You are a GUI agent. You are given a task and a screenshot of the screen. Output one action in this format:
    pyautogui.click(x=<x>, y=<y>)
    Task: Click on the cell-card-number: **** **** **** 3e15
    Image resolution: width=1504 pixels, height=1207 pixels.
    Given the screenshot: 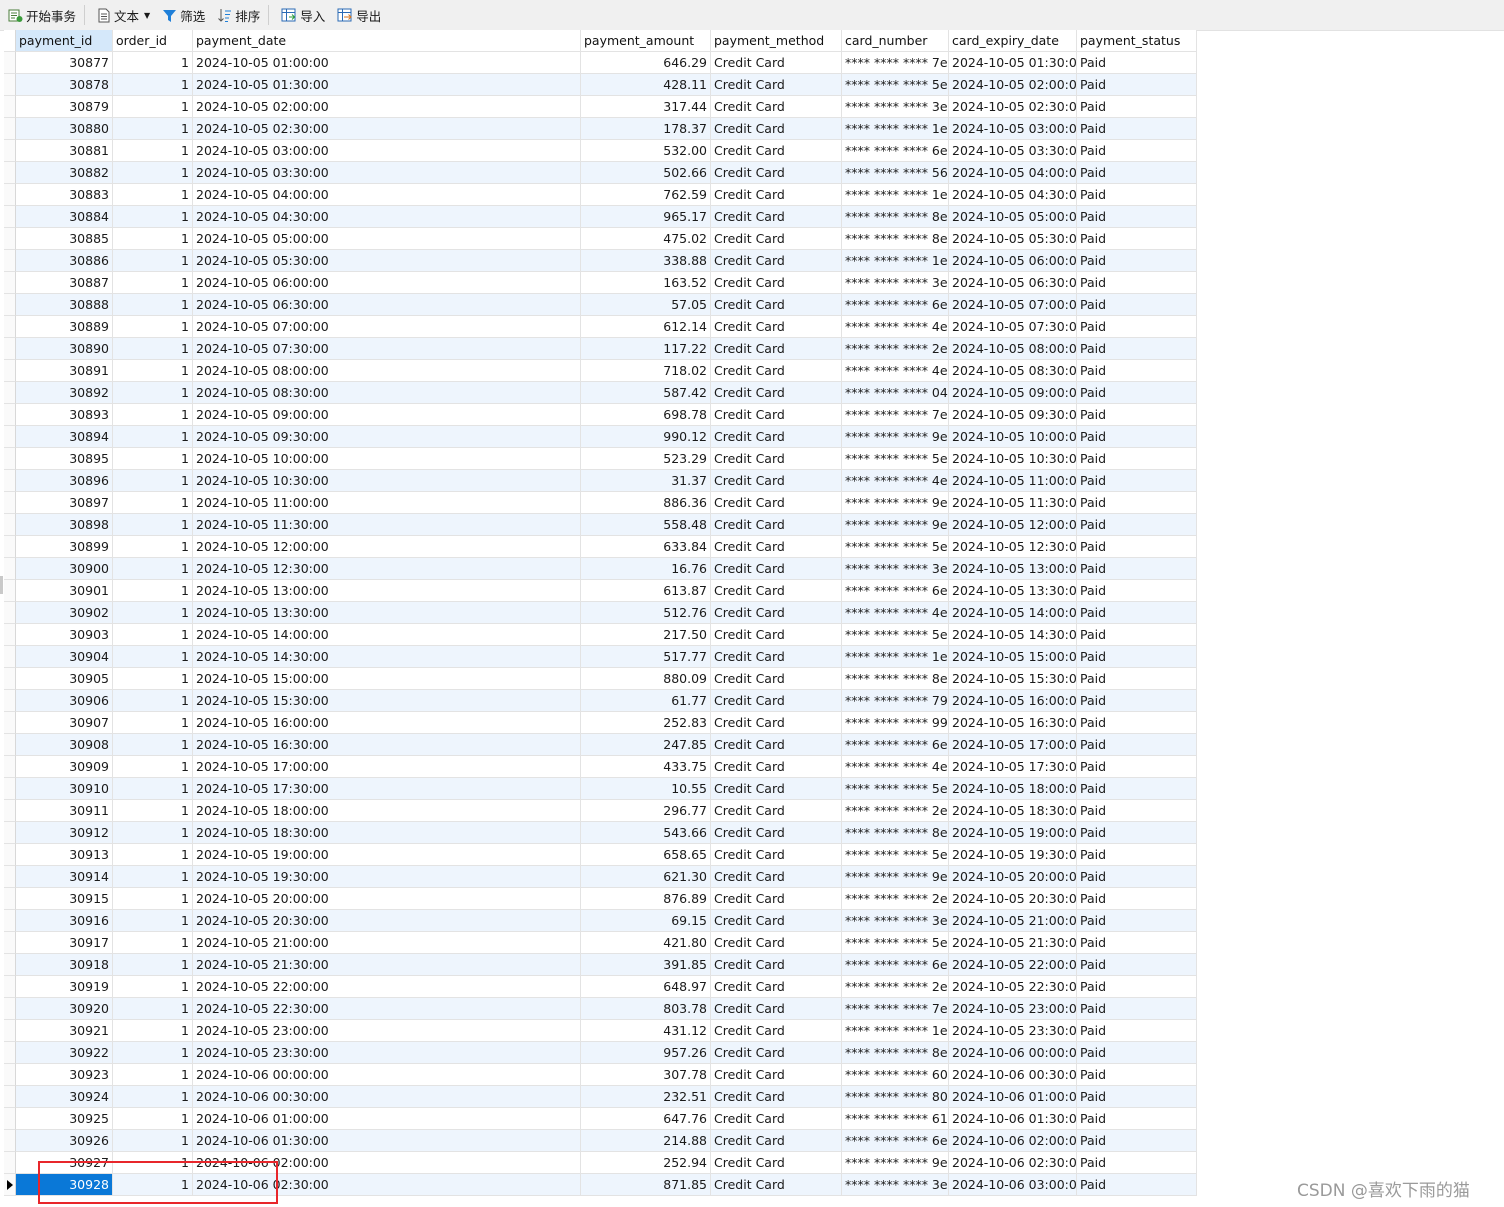 What is the action you would take?
    pyautogui.click(x=895, y=1185)
    